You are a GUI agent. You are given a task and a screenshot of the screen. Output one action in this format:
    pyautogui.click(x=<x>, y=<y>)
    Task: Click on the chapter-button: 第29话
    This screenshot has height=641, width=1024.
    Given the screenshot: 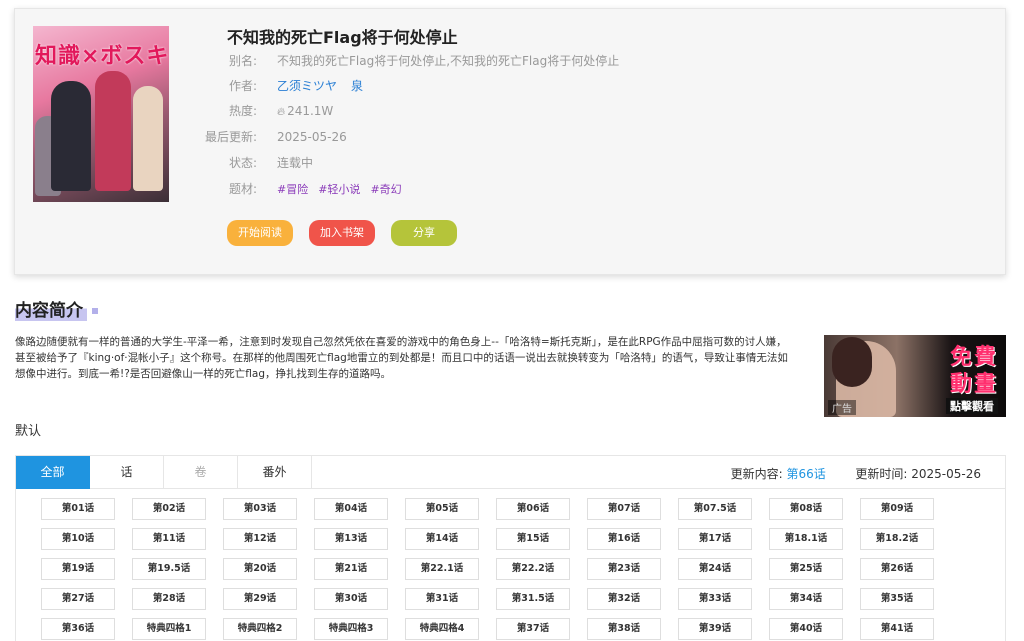 What is the action you would take?
    pyautogui.click(x=260, y=599)
    